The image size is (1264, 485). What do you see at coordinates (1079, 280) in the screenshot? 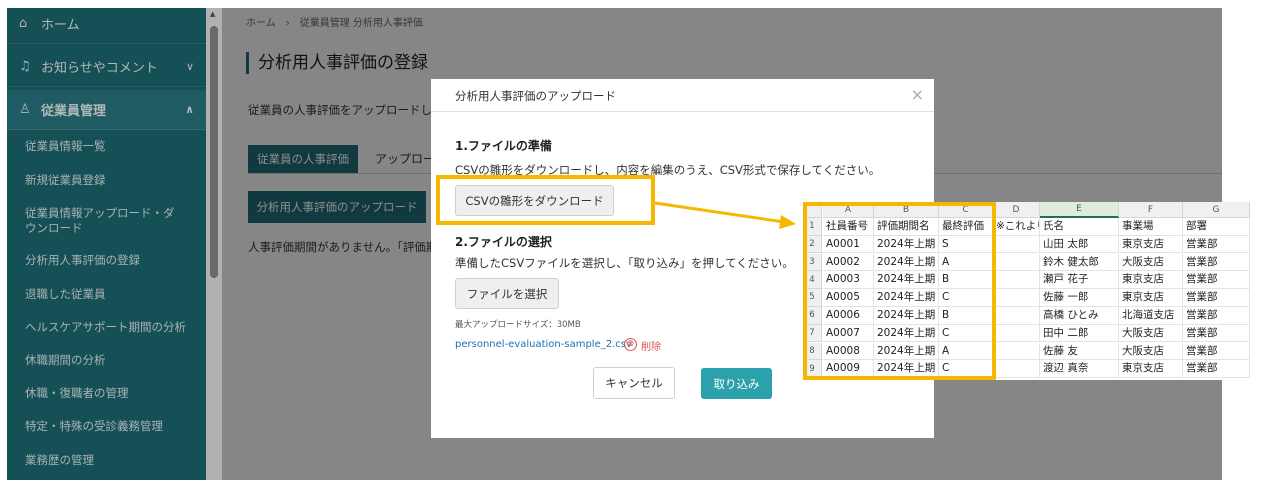
I see `sheet-cell: 瀬戸 花子` at bounding box center [1079, 280].